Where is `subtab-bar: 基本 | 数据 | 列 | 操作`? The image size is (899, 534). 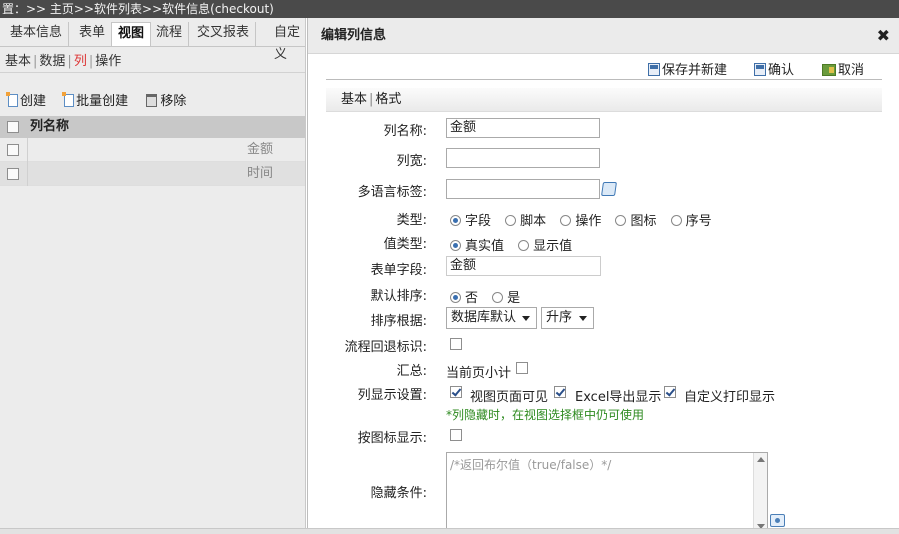 subtab-bar: 基本 | 数据 | 列 | 操作 is located at coordinates (63, 61).